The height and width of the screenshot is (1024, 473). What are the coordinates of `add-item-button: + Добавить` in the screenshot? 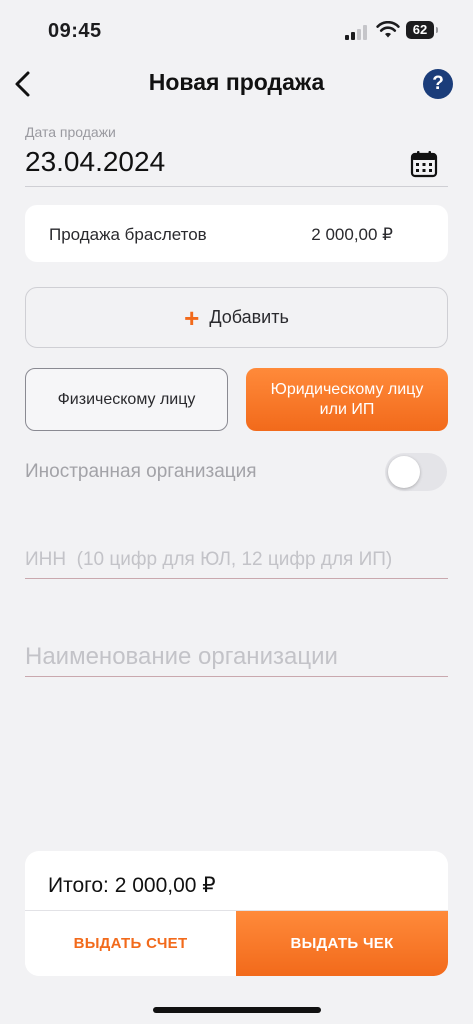 It's located at (236, 317).